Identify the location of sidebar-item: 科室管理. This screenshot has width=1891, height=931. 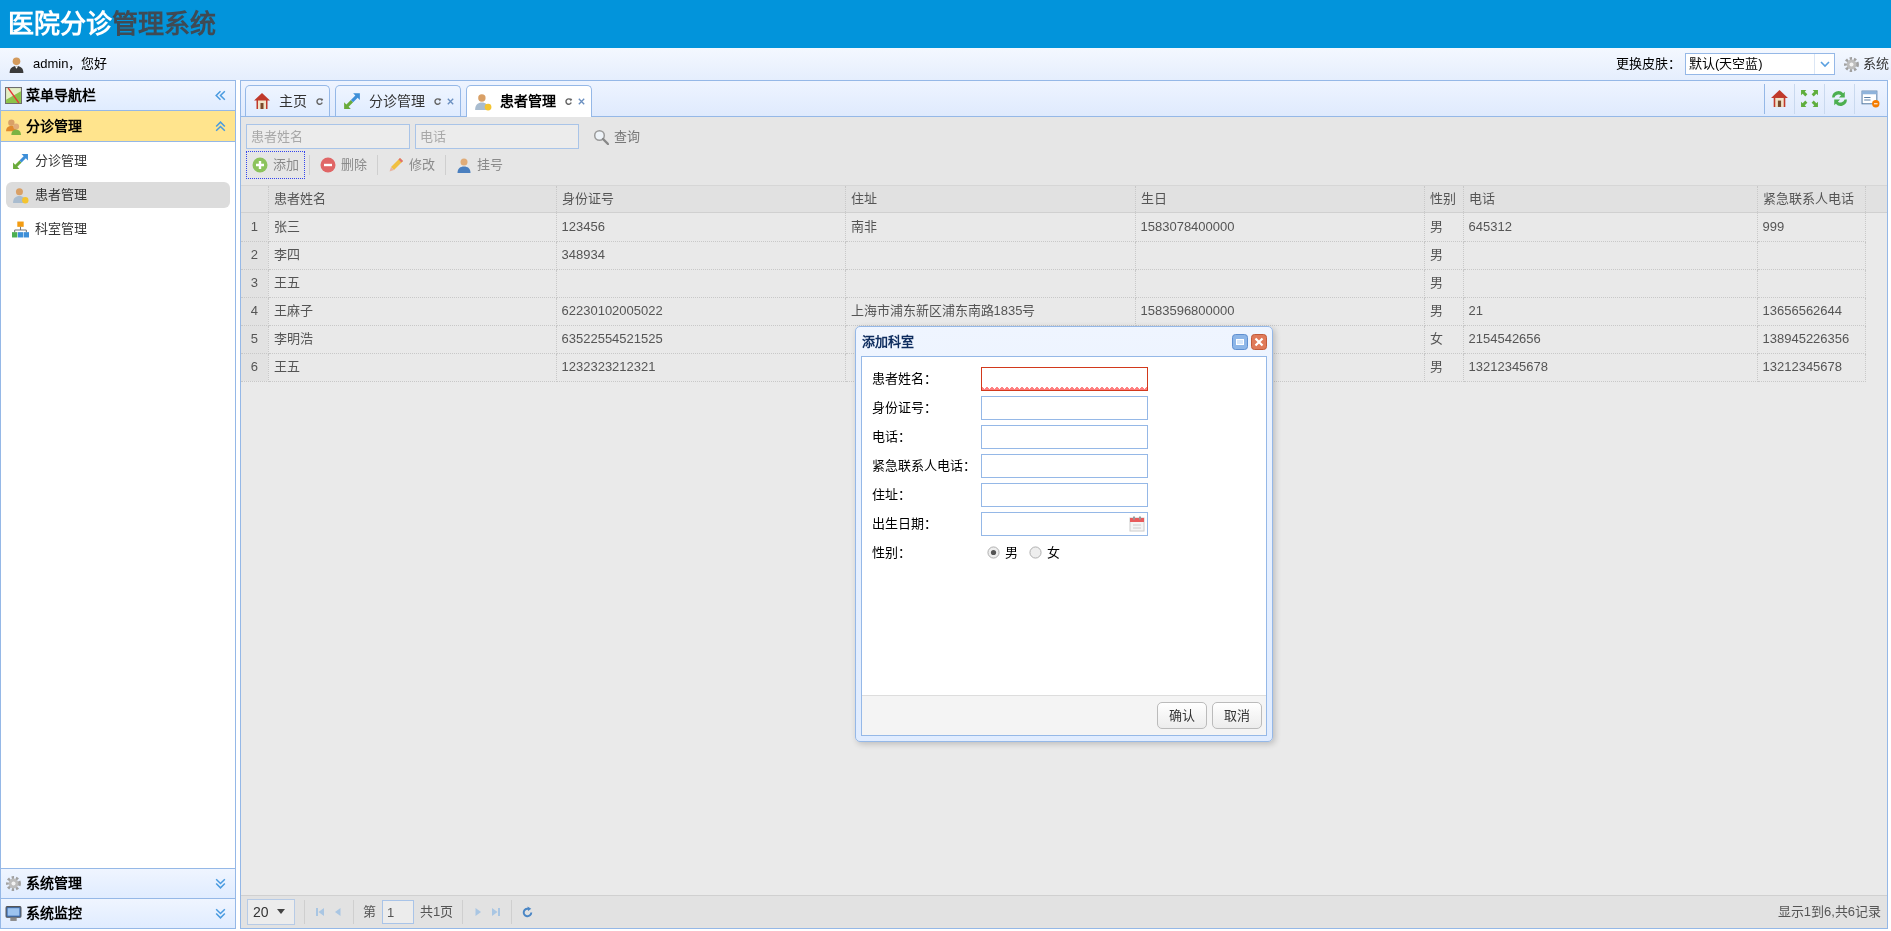
(118, 229).